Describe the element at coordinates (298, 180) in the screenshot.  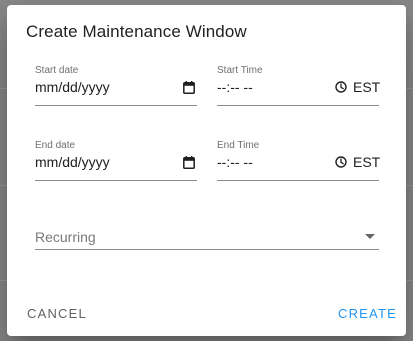
I see `end-time-underline` at that location.